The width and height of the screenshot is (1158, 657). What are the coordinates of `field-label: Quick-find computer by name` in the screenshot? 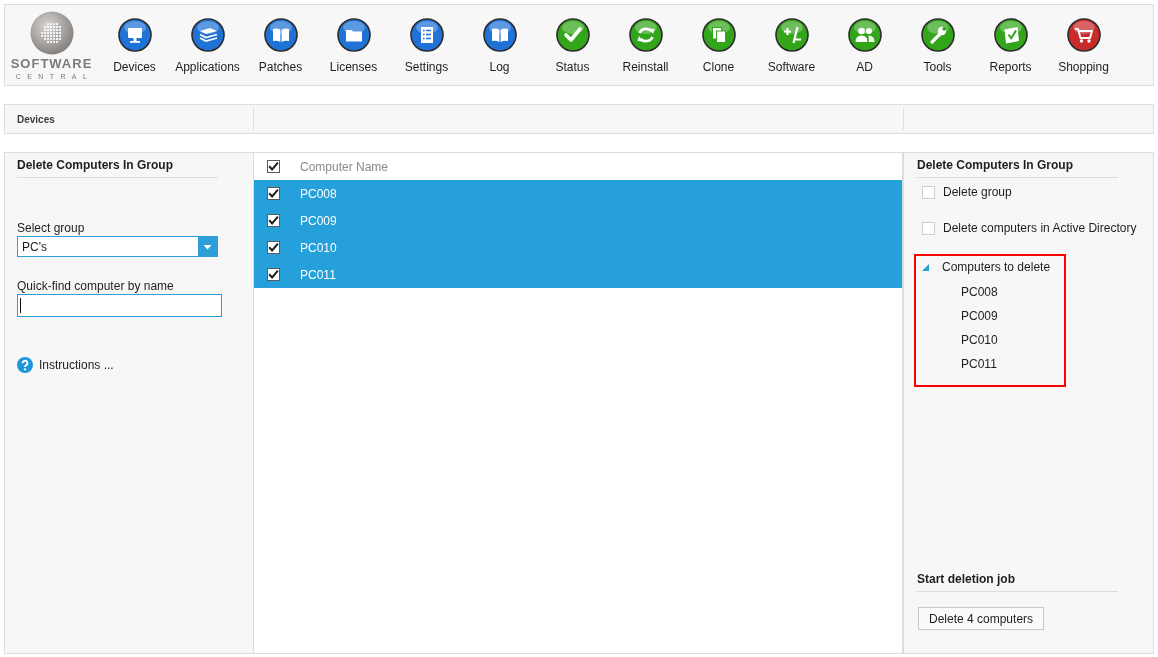 It's located at (95, 286).